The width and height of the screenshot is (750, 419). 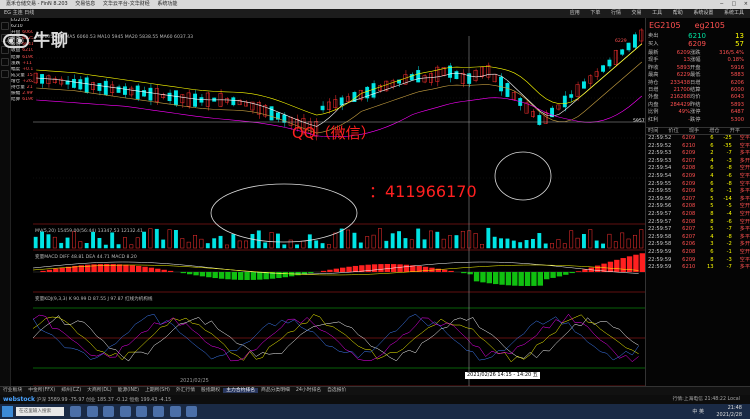 What do you see at coordinates (698, 147) in the screenshot?
I see `tick-row: 22:59:52 6210 6 -35 空平` at bounding box center [698, 147].